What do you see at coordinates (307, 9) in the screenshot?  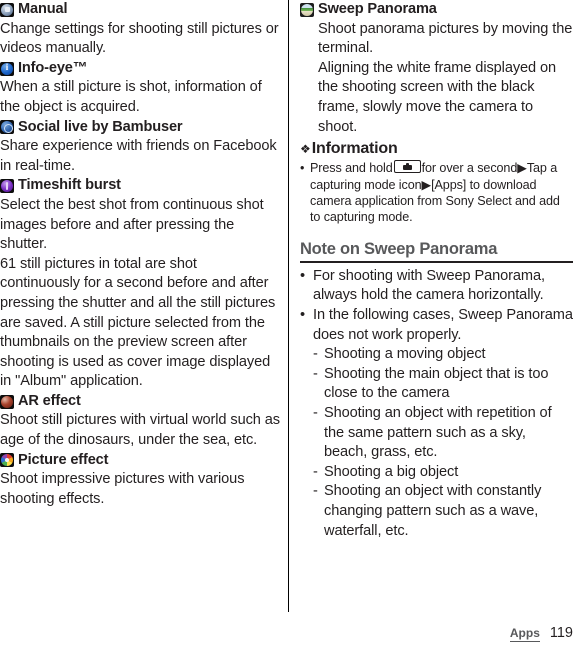 I see `sweep-panorama-icon` at bounding box center [307, 9].